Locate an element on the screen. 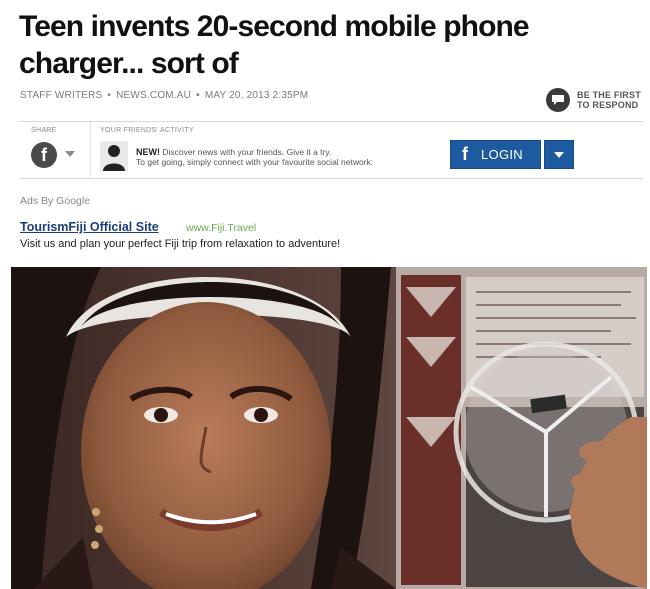  ad-title-link: TourismFiji Official Site is located at coordinates (89, 227).